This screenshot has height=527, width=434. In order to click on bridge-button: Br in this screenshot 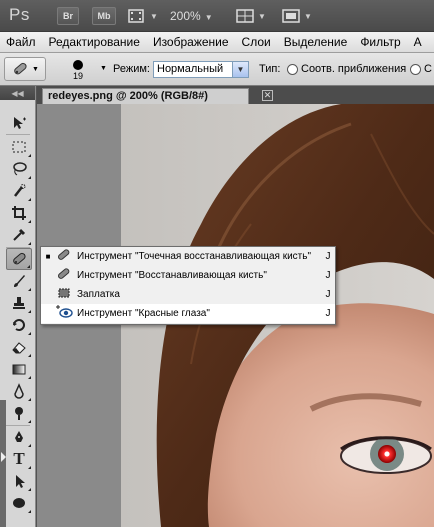, I will do `click(68, 16)`.